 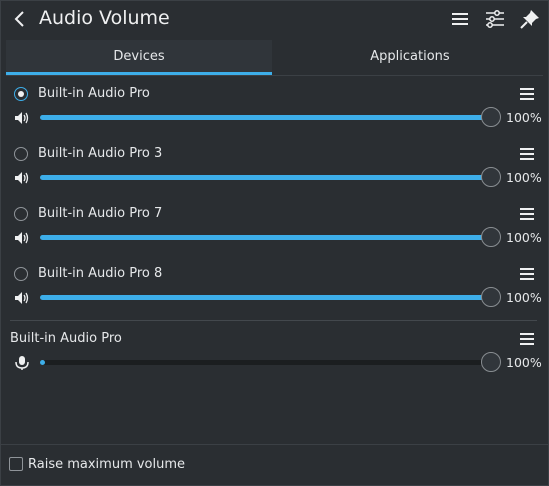 I want to click on pin-icon, so click(x=530, y=19).